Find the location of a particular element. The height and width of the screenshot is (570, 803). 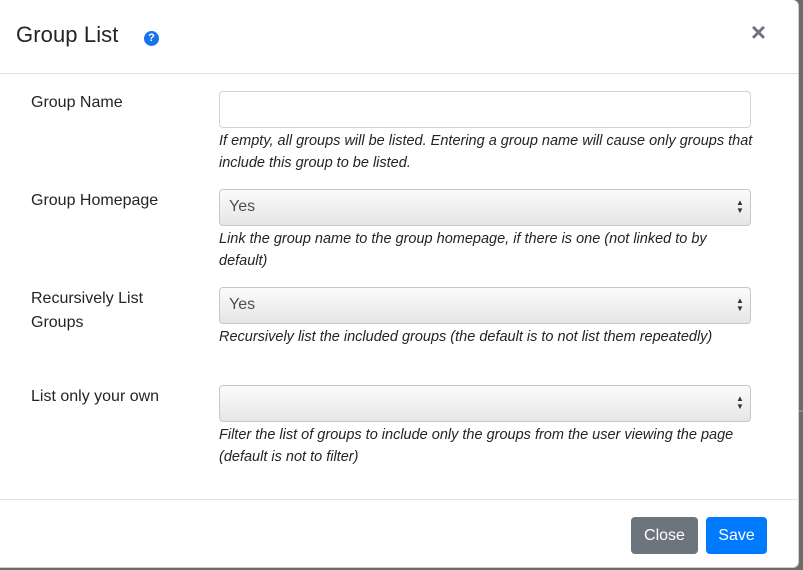

own-only-label: List only your own is located at coordinates (95, 396).